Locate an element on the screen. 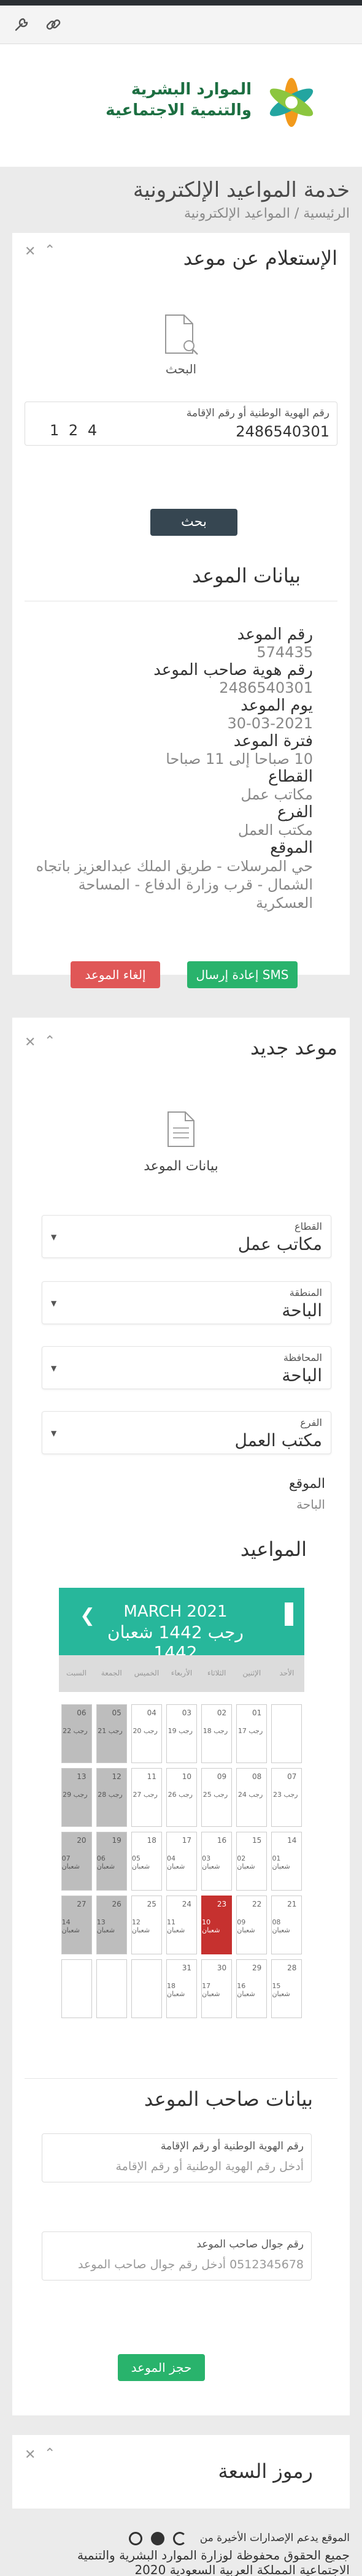  gregorian-day: 20 is located at coordinates (82, 1840).